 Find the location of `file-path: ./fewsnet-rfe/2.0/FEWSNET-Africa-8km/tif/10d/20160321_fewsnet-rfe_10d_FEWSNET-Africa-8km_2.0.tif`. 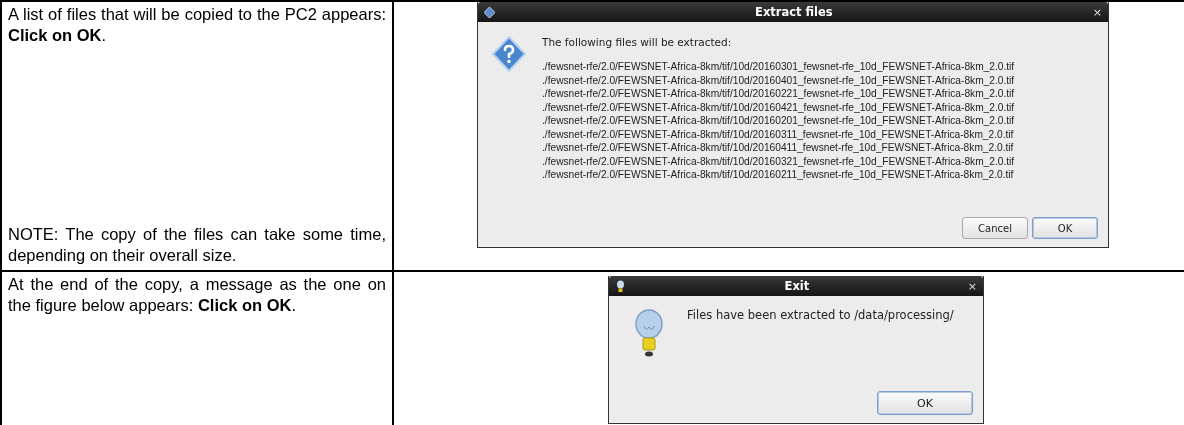

file-path: ./fewsnet-rfe/2.0/FEWSNET-Africa-8km/tif/10d/20160321_fewsnet-rfe_10d_FEWSNET-Africa-8km_2.0.tif is located at coordinates (779, 161).